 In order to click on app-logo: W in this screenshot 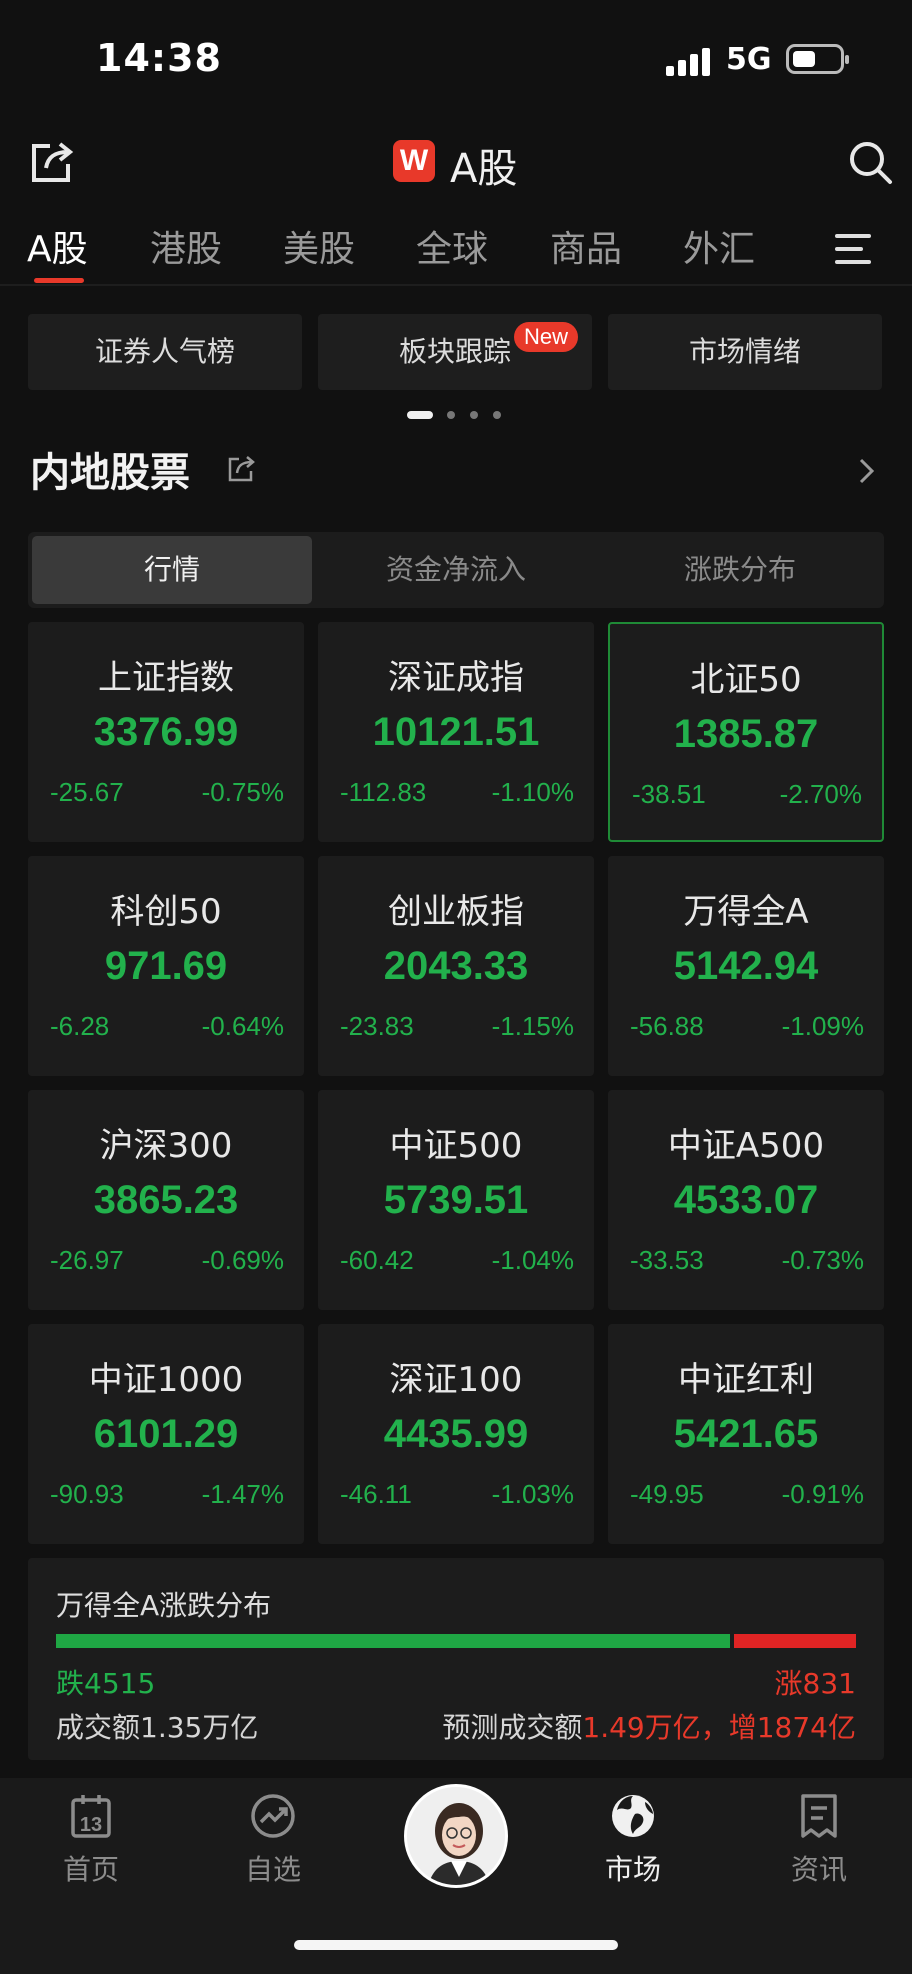, I will do `click(414, 161)`.